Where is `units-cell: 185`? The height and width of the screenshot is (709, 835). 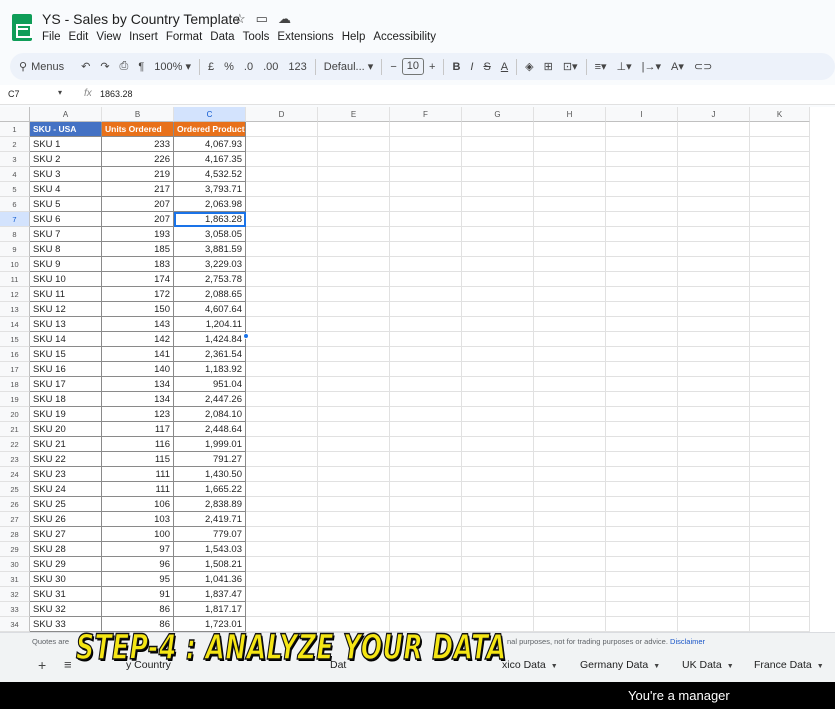
units-cell: 185 is located at coordinates (138, 249).